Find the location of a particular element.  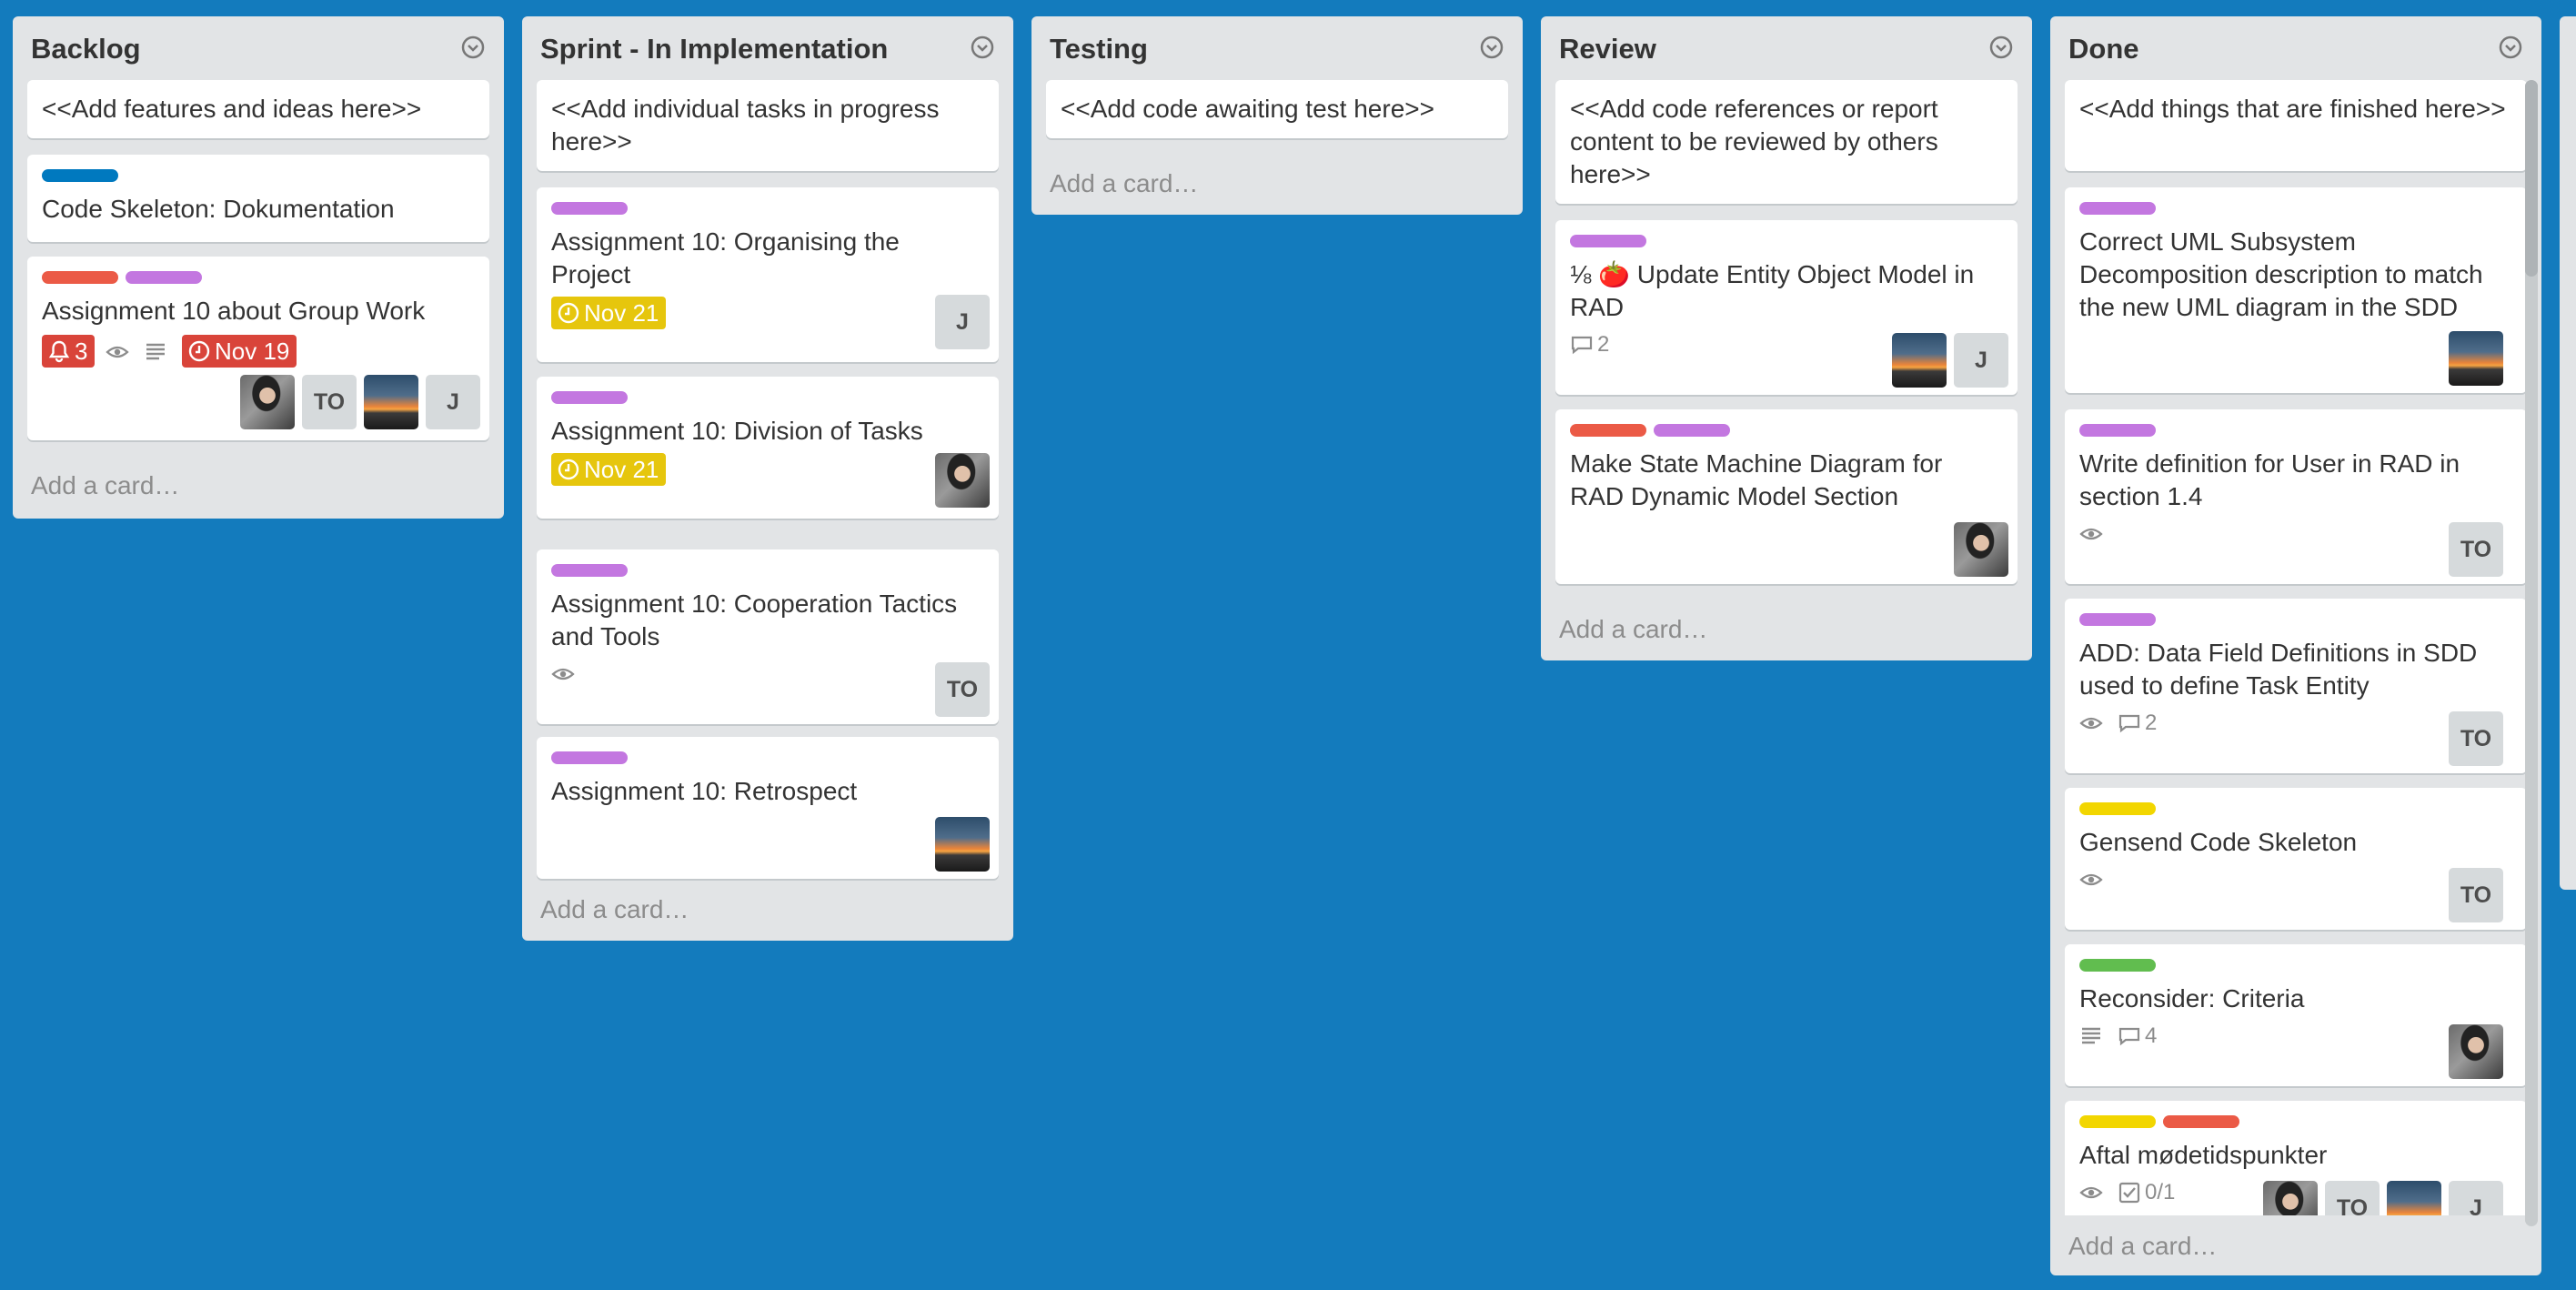

list-scrollbar is located at coordinates (2531, 653).